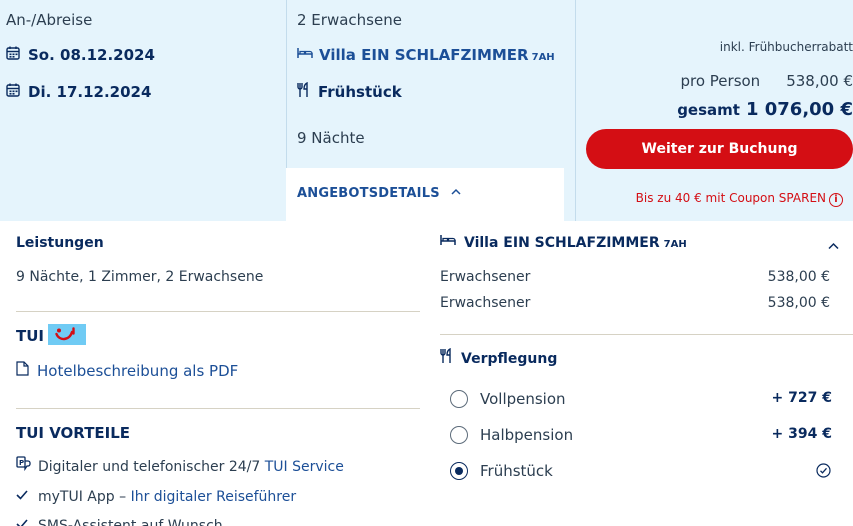  I want to click on total-label: gesamt, so click(708, 110).